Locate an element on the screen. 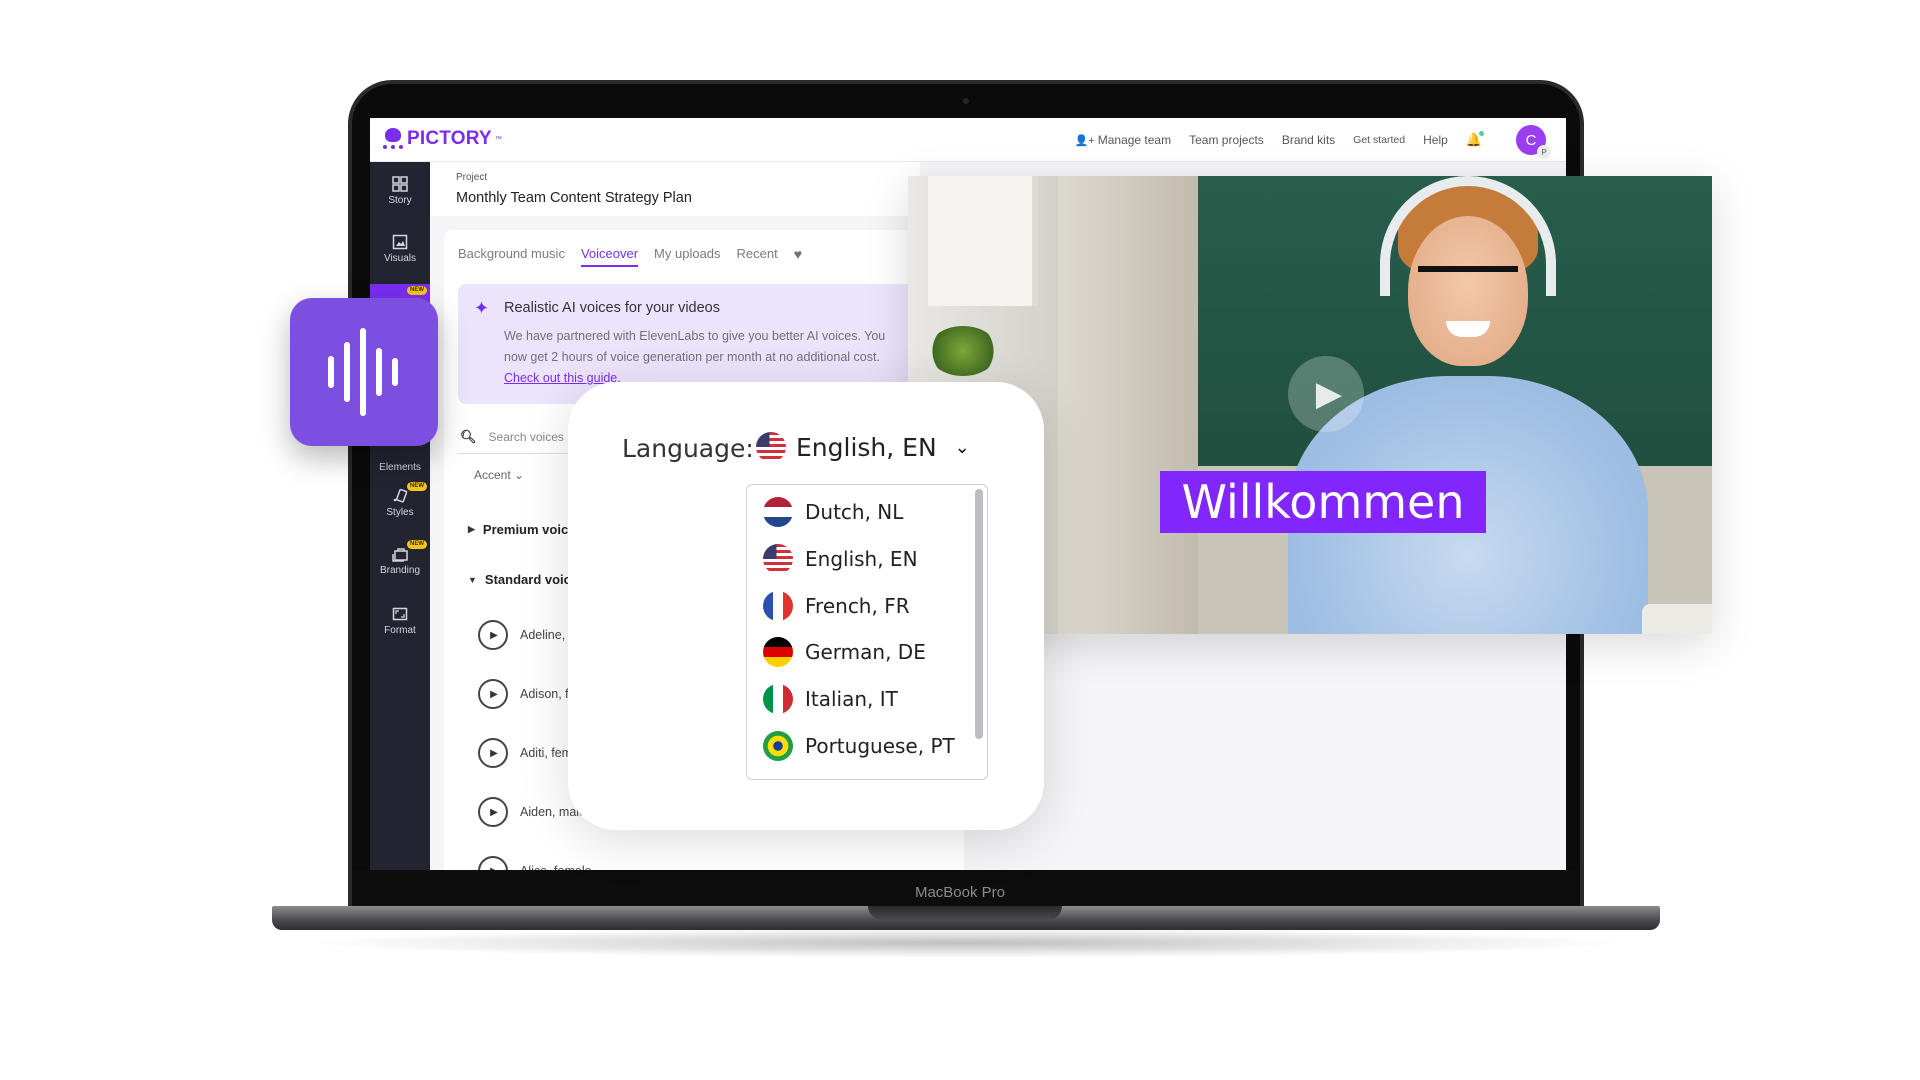 This screenshot has height=1080, width=1920. avatar-sub-badge: P is located at coordinates (1544, 152).